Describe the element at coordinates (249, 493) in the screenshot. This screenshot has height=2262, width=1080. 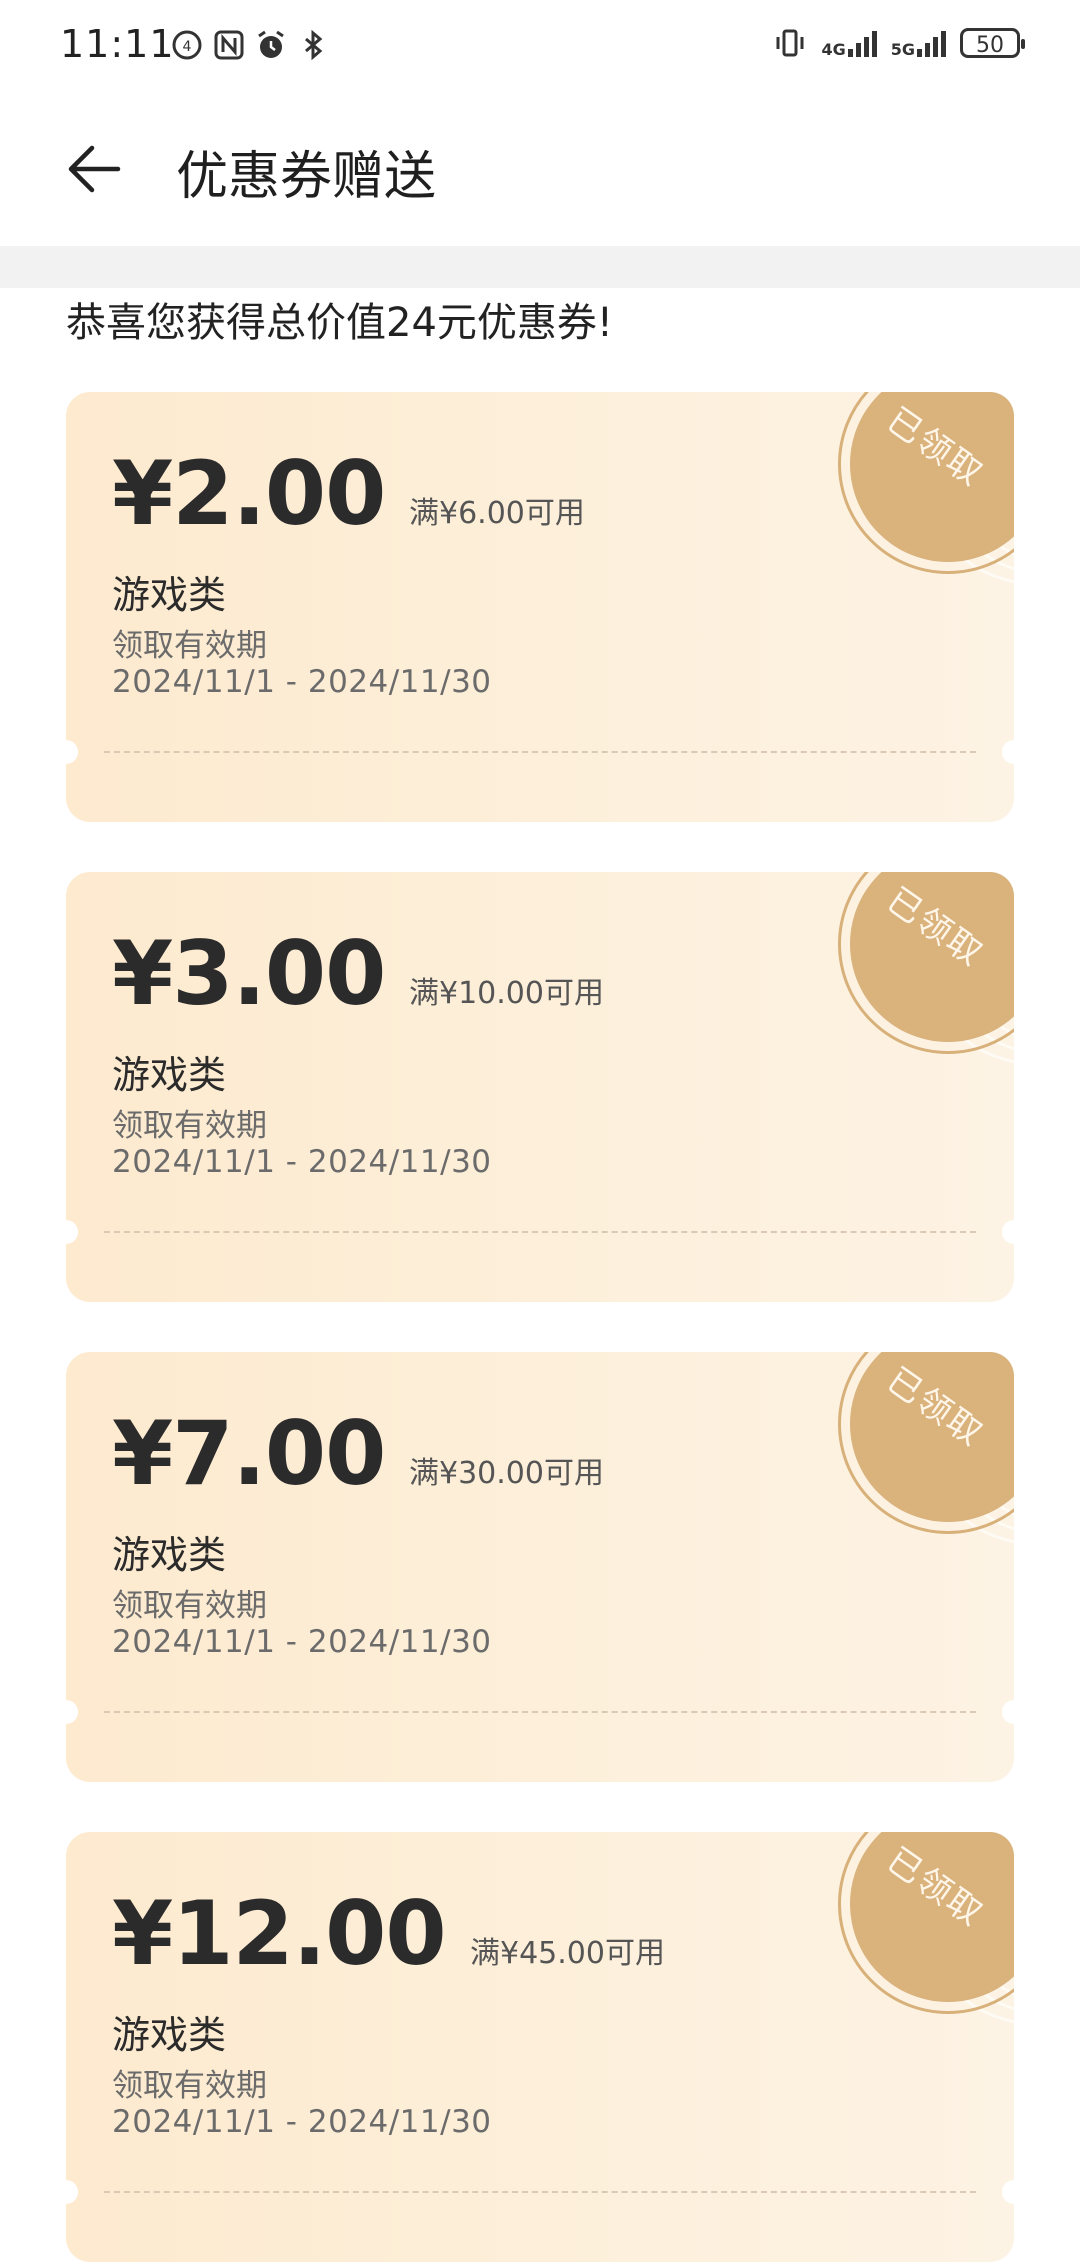
I see `coupon-amount: ¥2.00` at that location.